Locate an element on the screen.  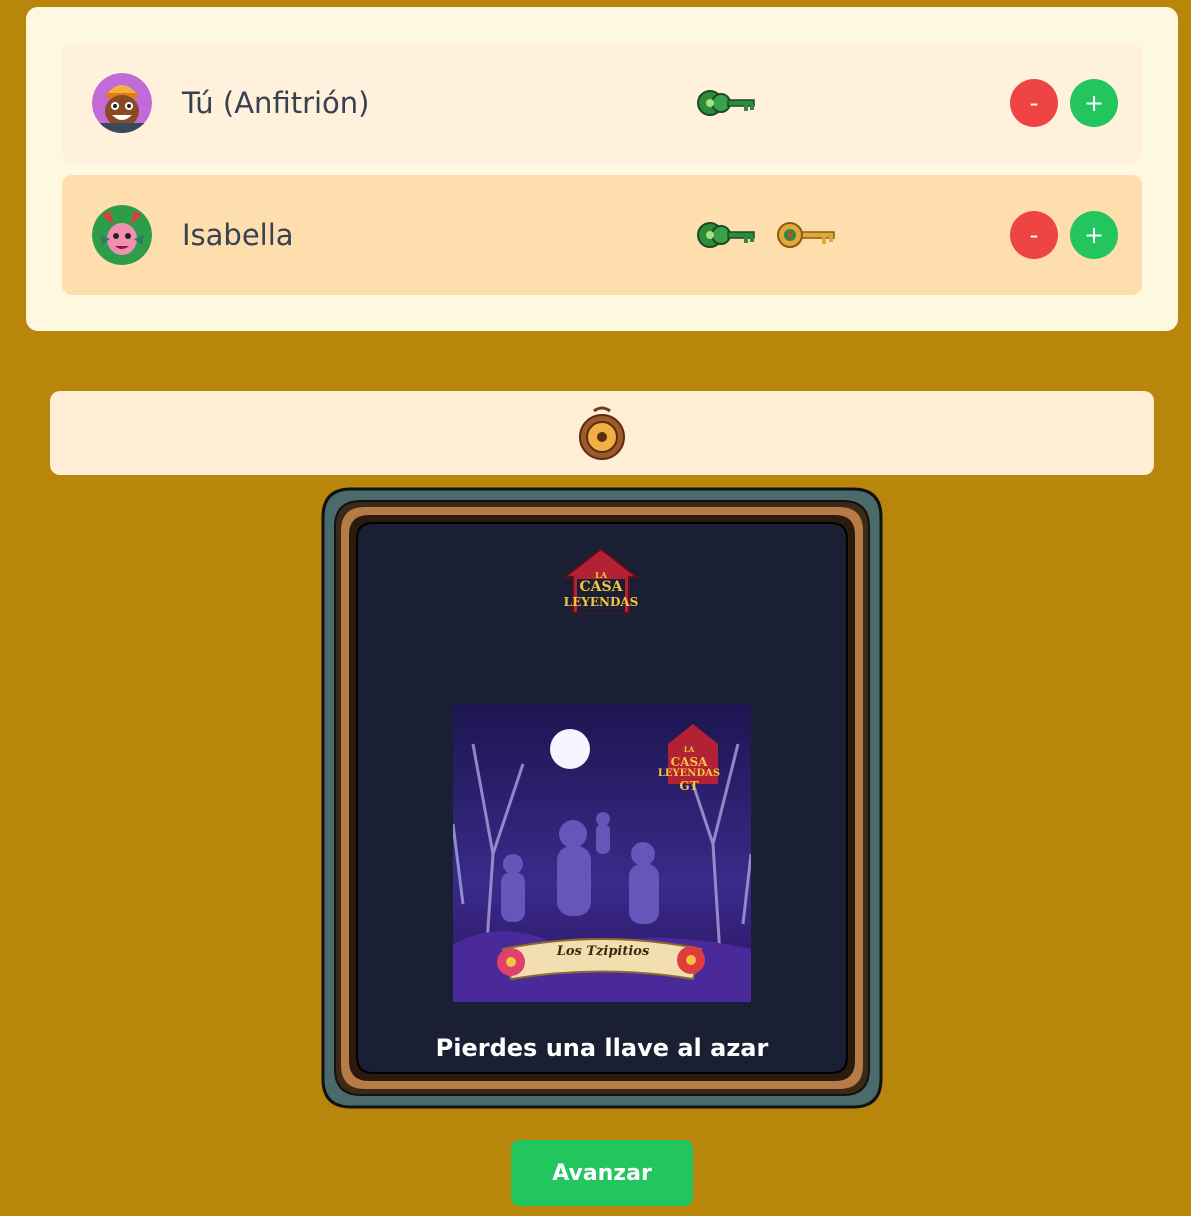
banner-text: Los Tzipitios is located at coordinates (603, 951).